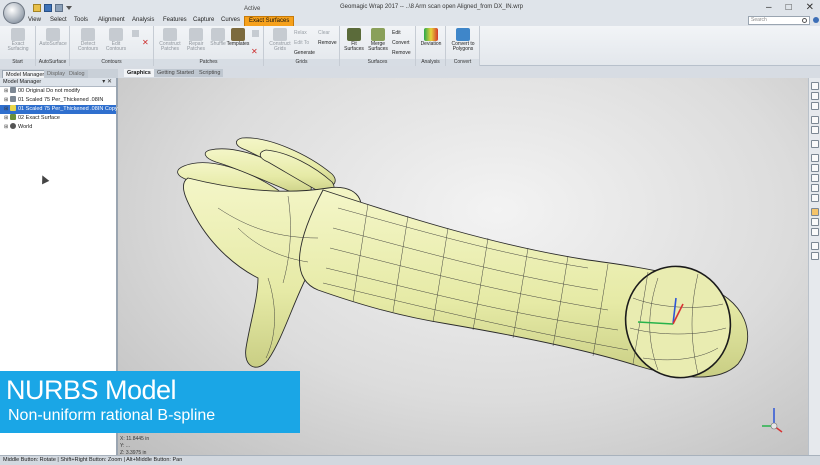 Image resolution: width=820 pixels, height=465 pixels. I want to click on construct-patches-button: Construct Patches, so click(170, 43).